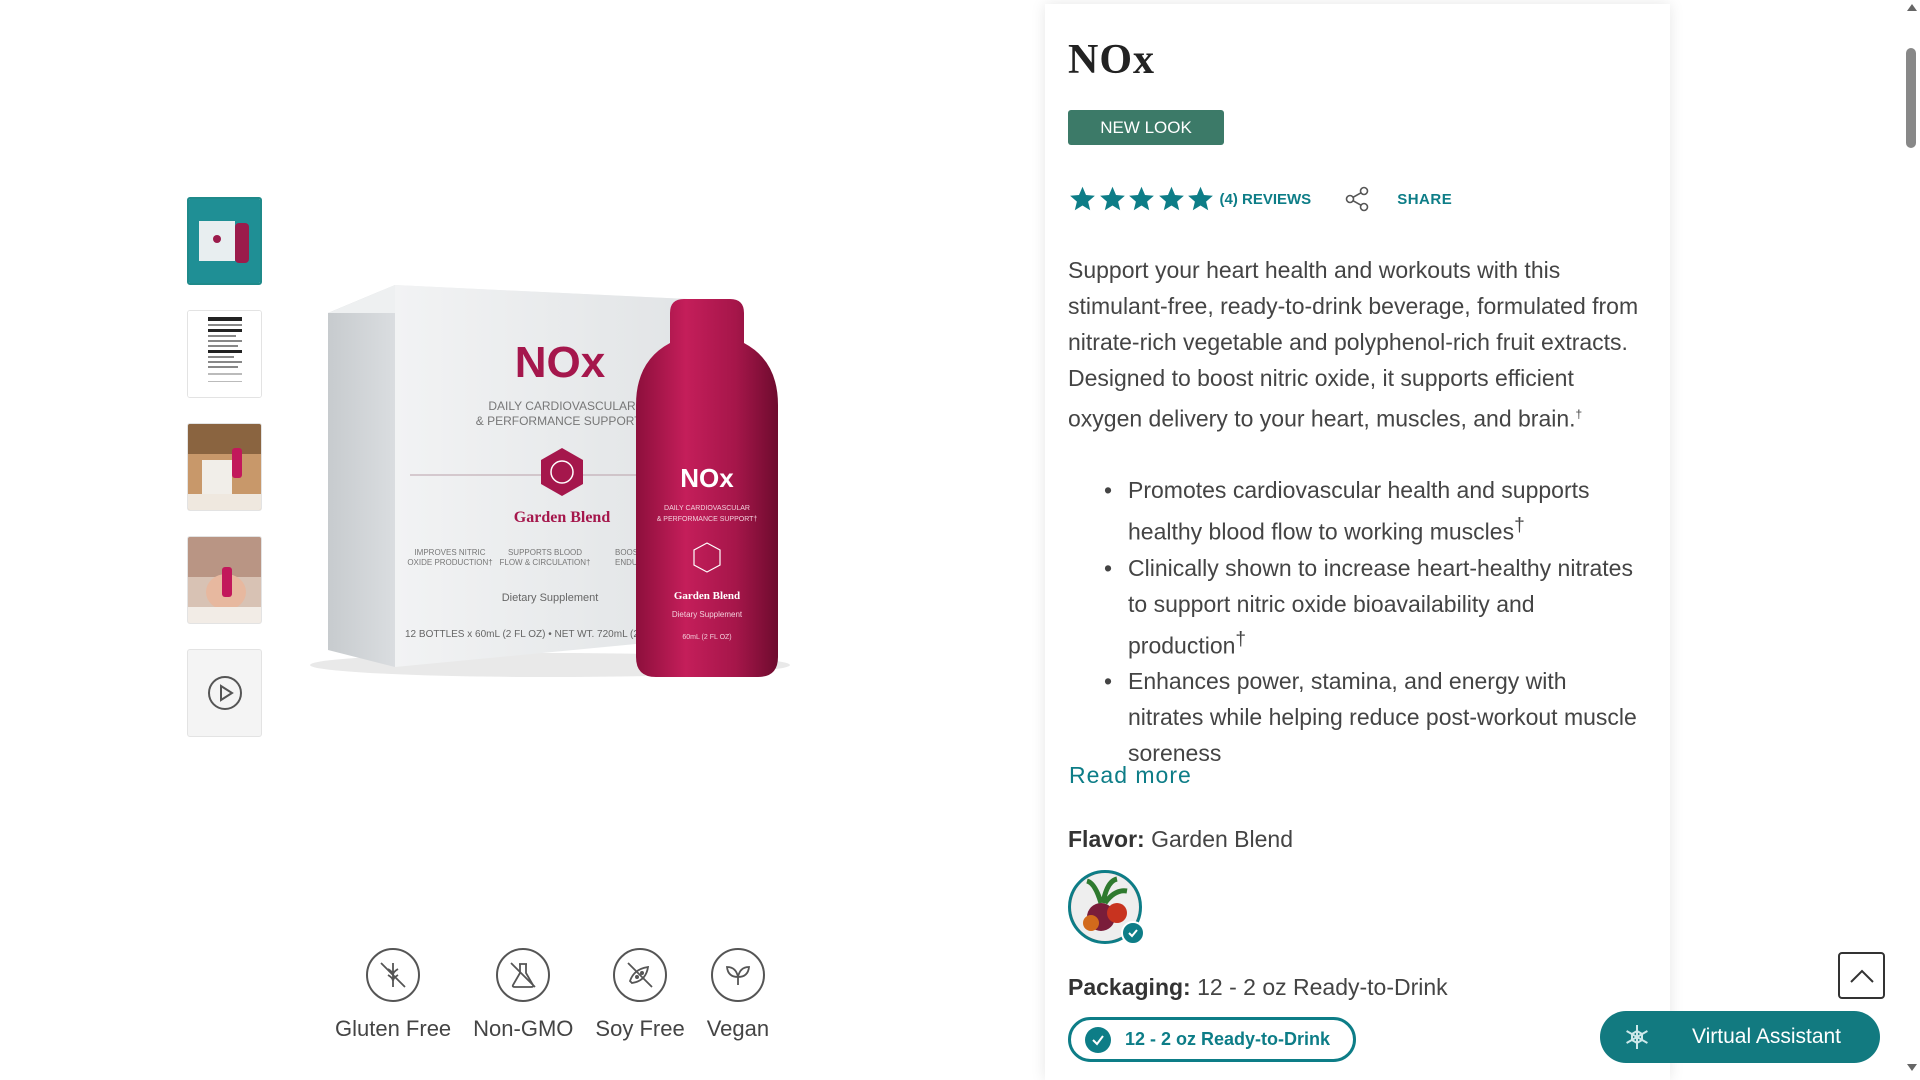 The image size is (1920, 1080). Describe the element at coordinates (707, 478) in the screenshot. I see `bottle-brand: NOx` at that location.